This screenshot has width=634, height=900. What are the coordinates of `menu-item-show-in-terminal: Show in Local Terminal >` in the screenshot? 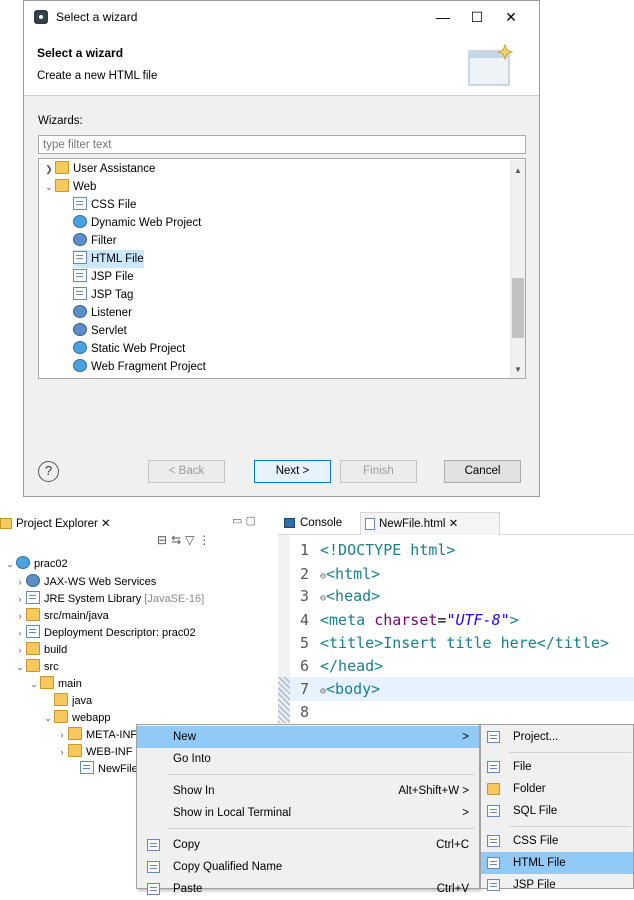 It's located at (308, 813).